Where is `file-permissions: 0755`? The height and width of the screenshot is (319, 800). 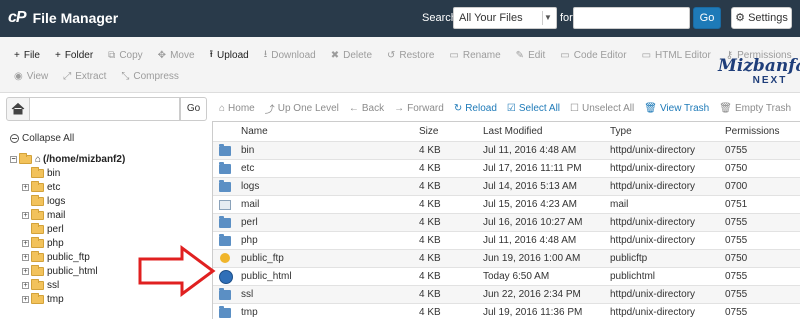
file-permissions: 0755 is located at coordinates (736, 276).